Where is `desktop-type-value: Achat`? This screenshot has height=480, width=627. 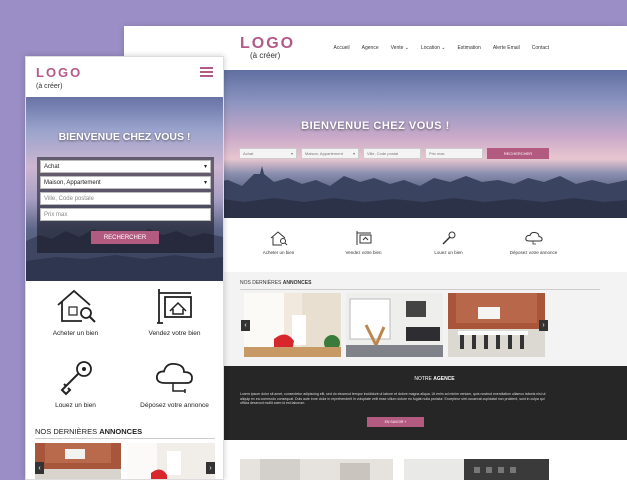
desktop-type-value: Achat is located at coordinates (248, 153).